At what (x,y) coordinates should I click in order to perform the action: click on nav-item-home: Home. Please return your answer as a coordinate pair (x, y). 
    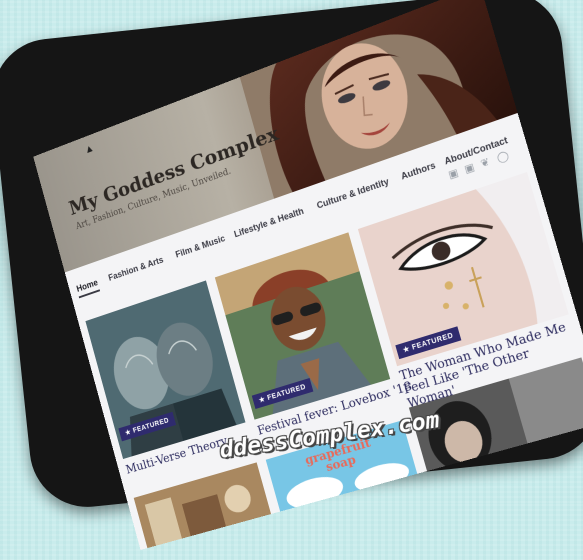
    Looking at the image, I should click on (88, 288).